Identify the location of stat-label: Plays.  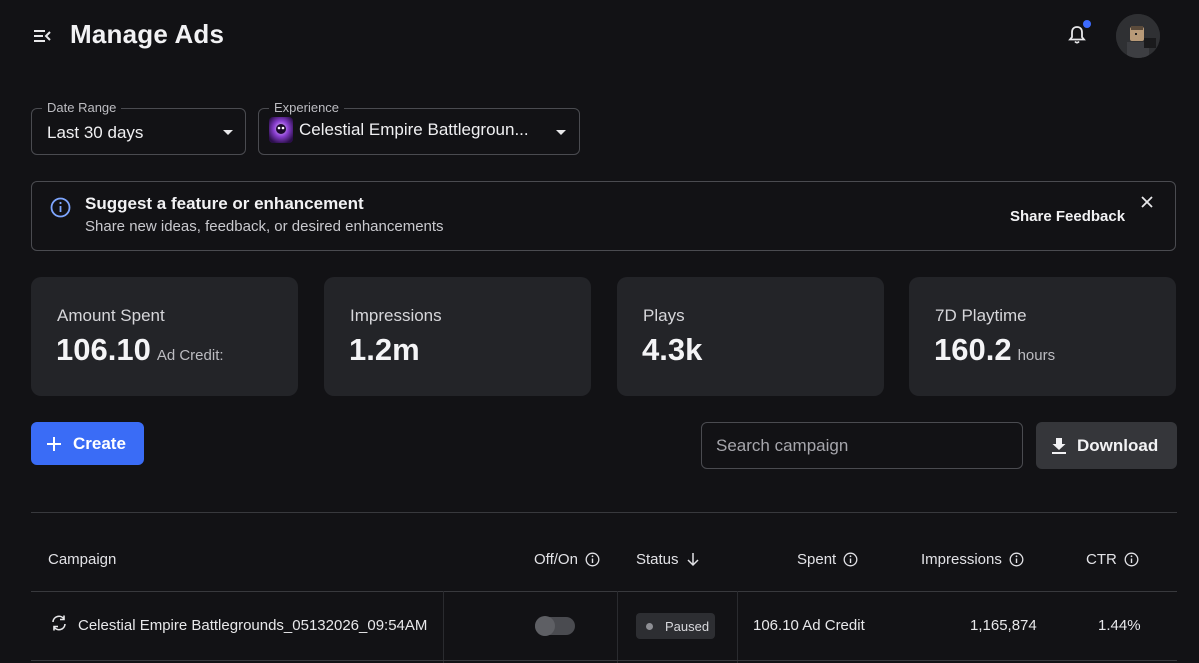
(664, 315).